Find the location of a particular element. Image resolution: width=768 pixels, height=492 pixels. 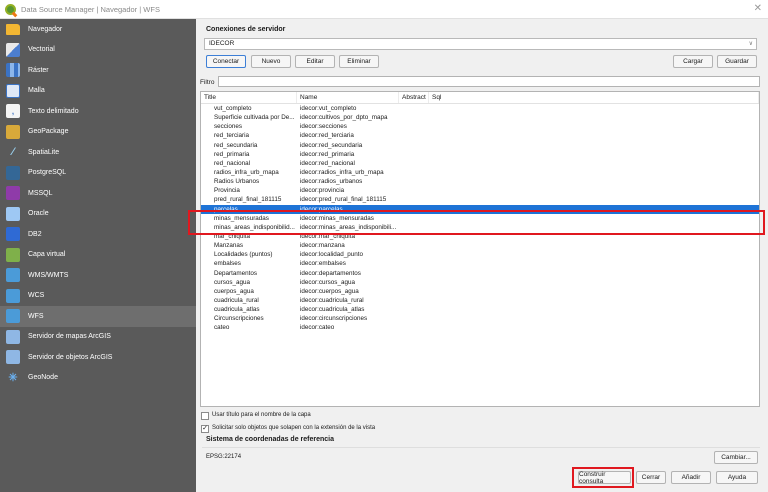

wms-icon is located at coordinates (13, 275).